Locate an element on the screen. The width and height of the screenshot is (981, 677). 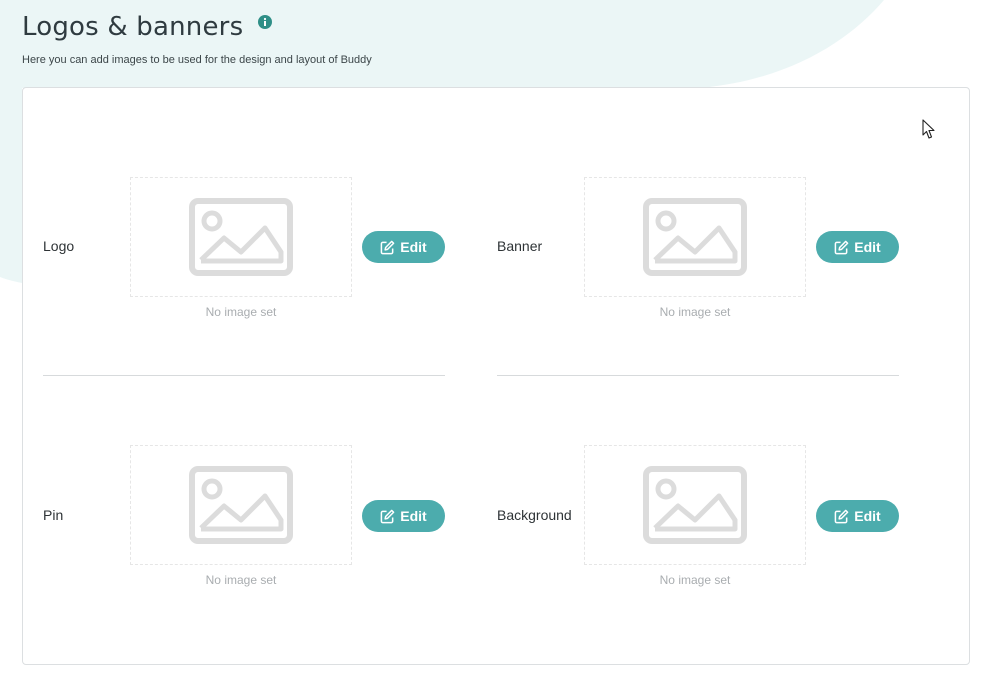
pin-image-placeholder is located at coordinates (241, 505).